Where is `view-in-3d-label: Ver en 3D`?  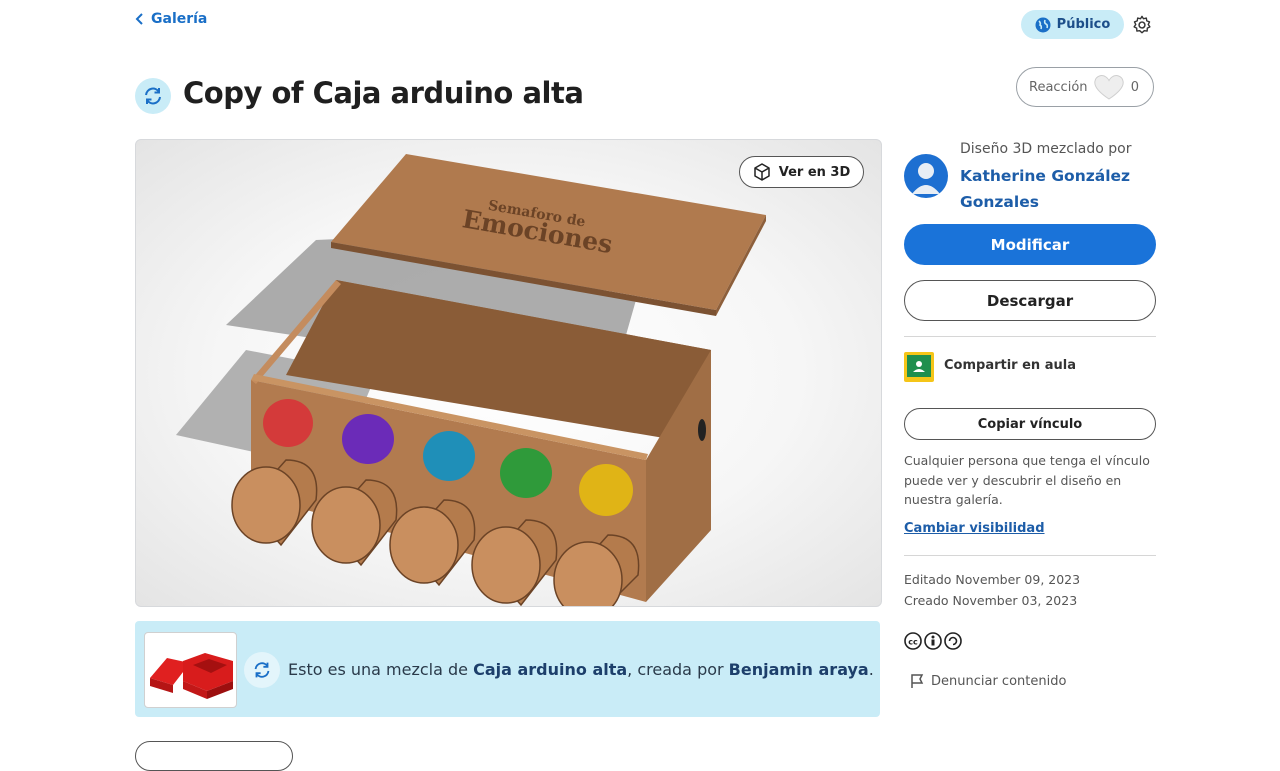 view-in-3d-label: Ver en 3D is located at coordinates (814, 172).